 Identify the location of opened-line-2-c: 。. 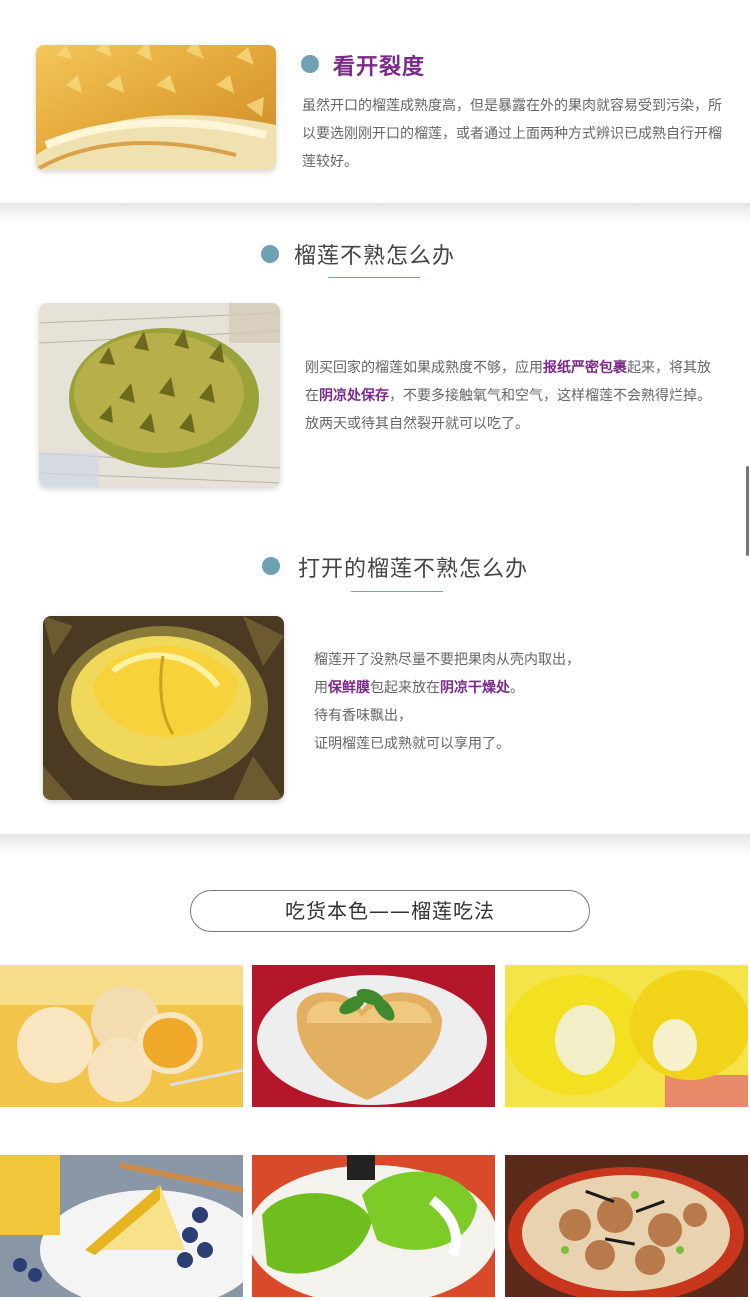
(517, 688).